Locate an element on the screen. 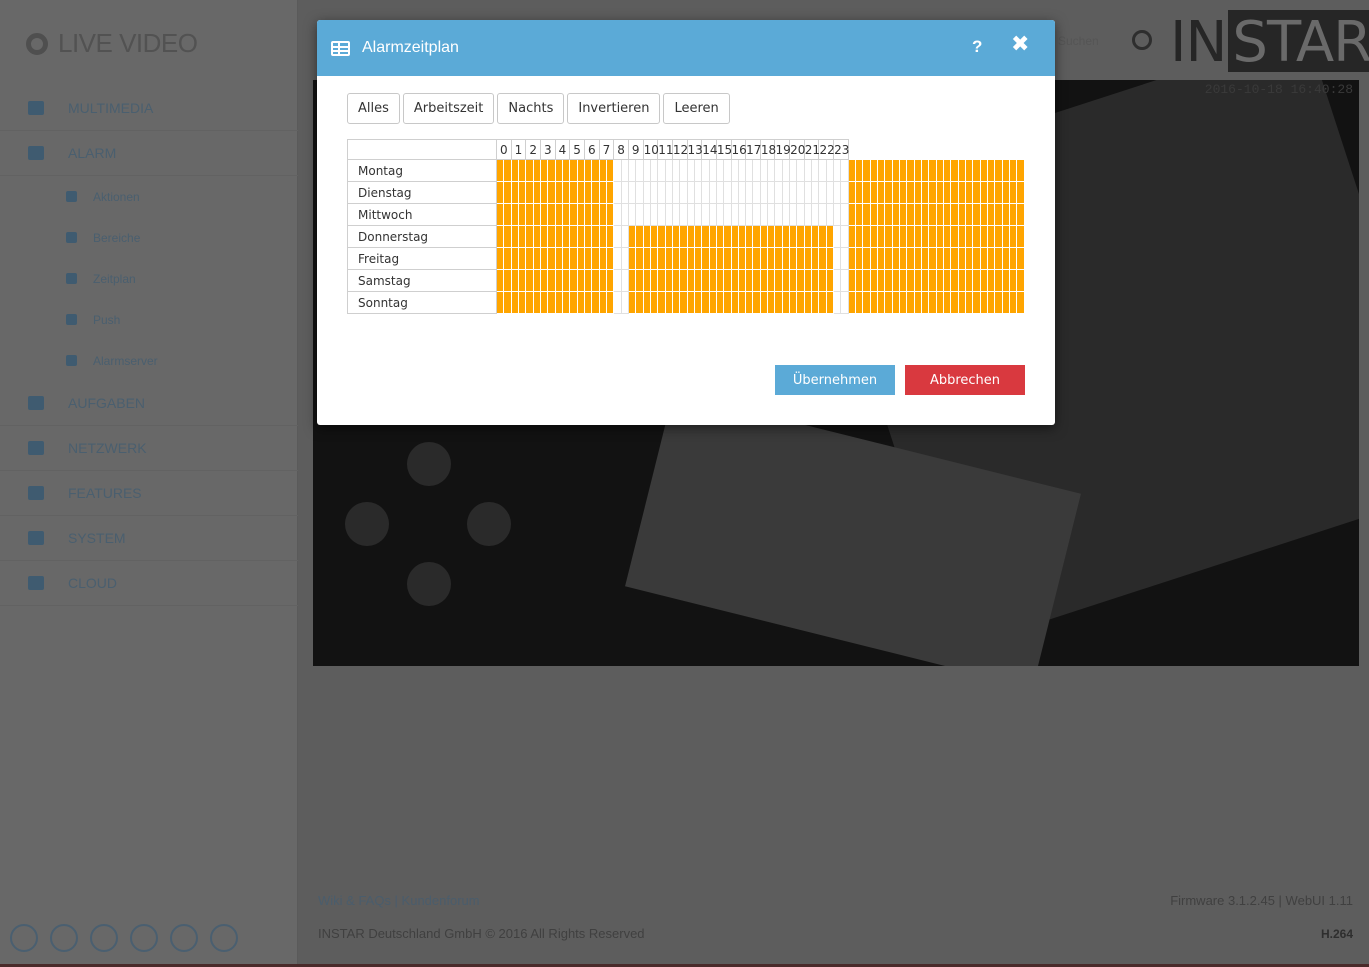 This screenshot has width=1369, height=967. hour-header: 2 is located at coordinates (533, 149).